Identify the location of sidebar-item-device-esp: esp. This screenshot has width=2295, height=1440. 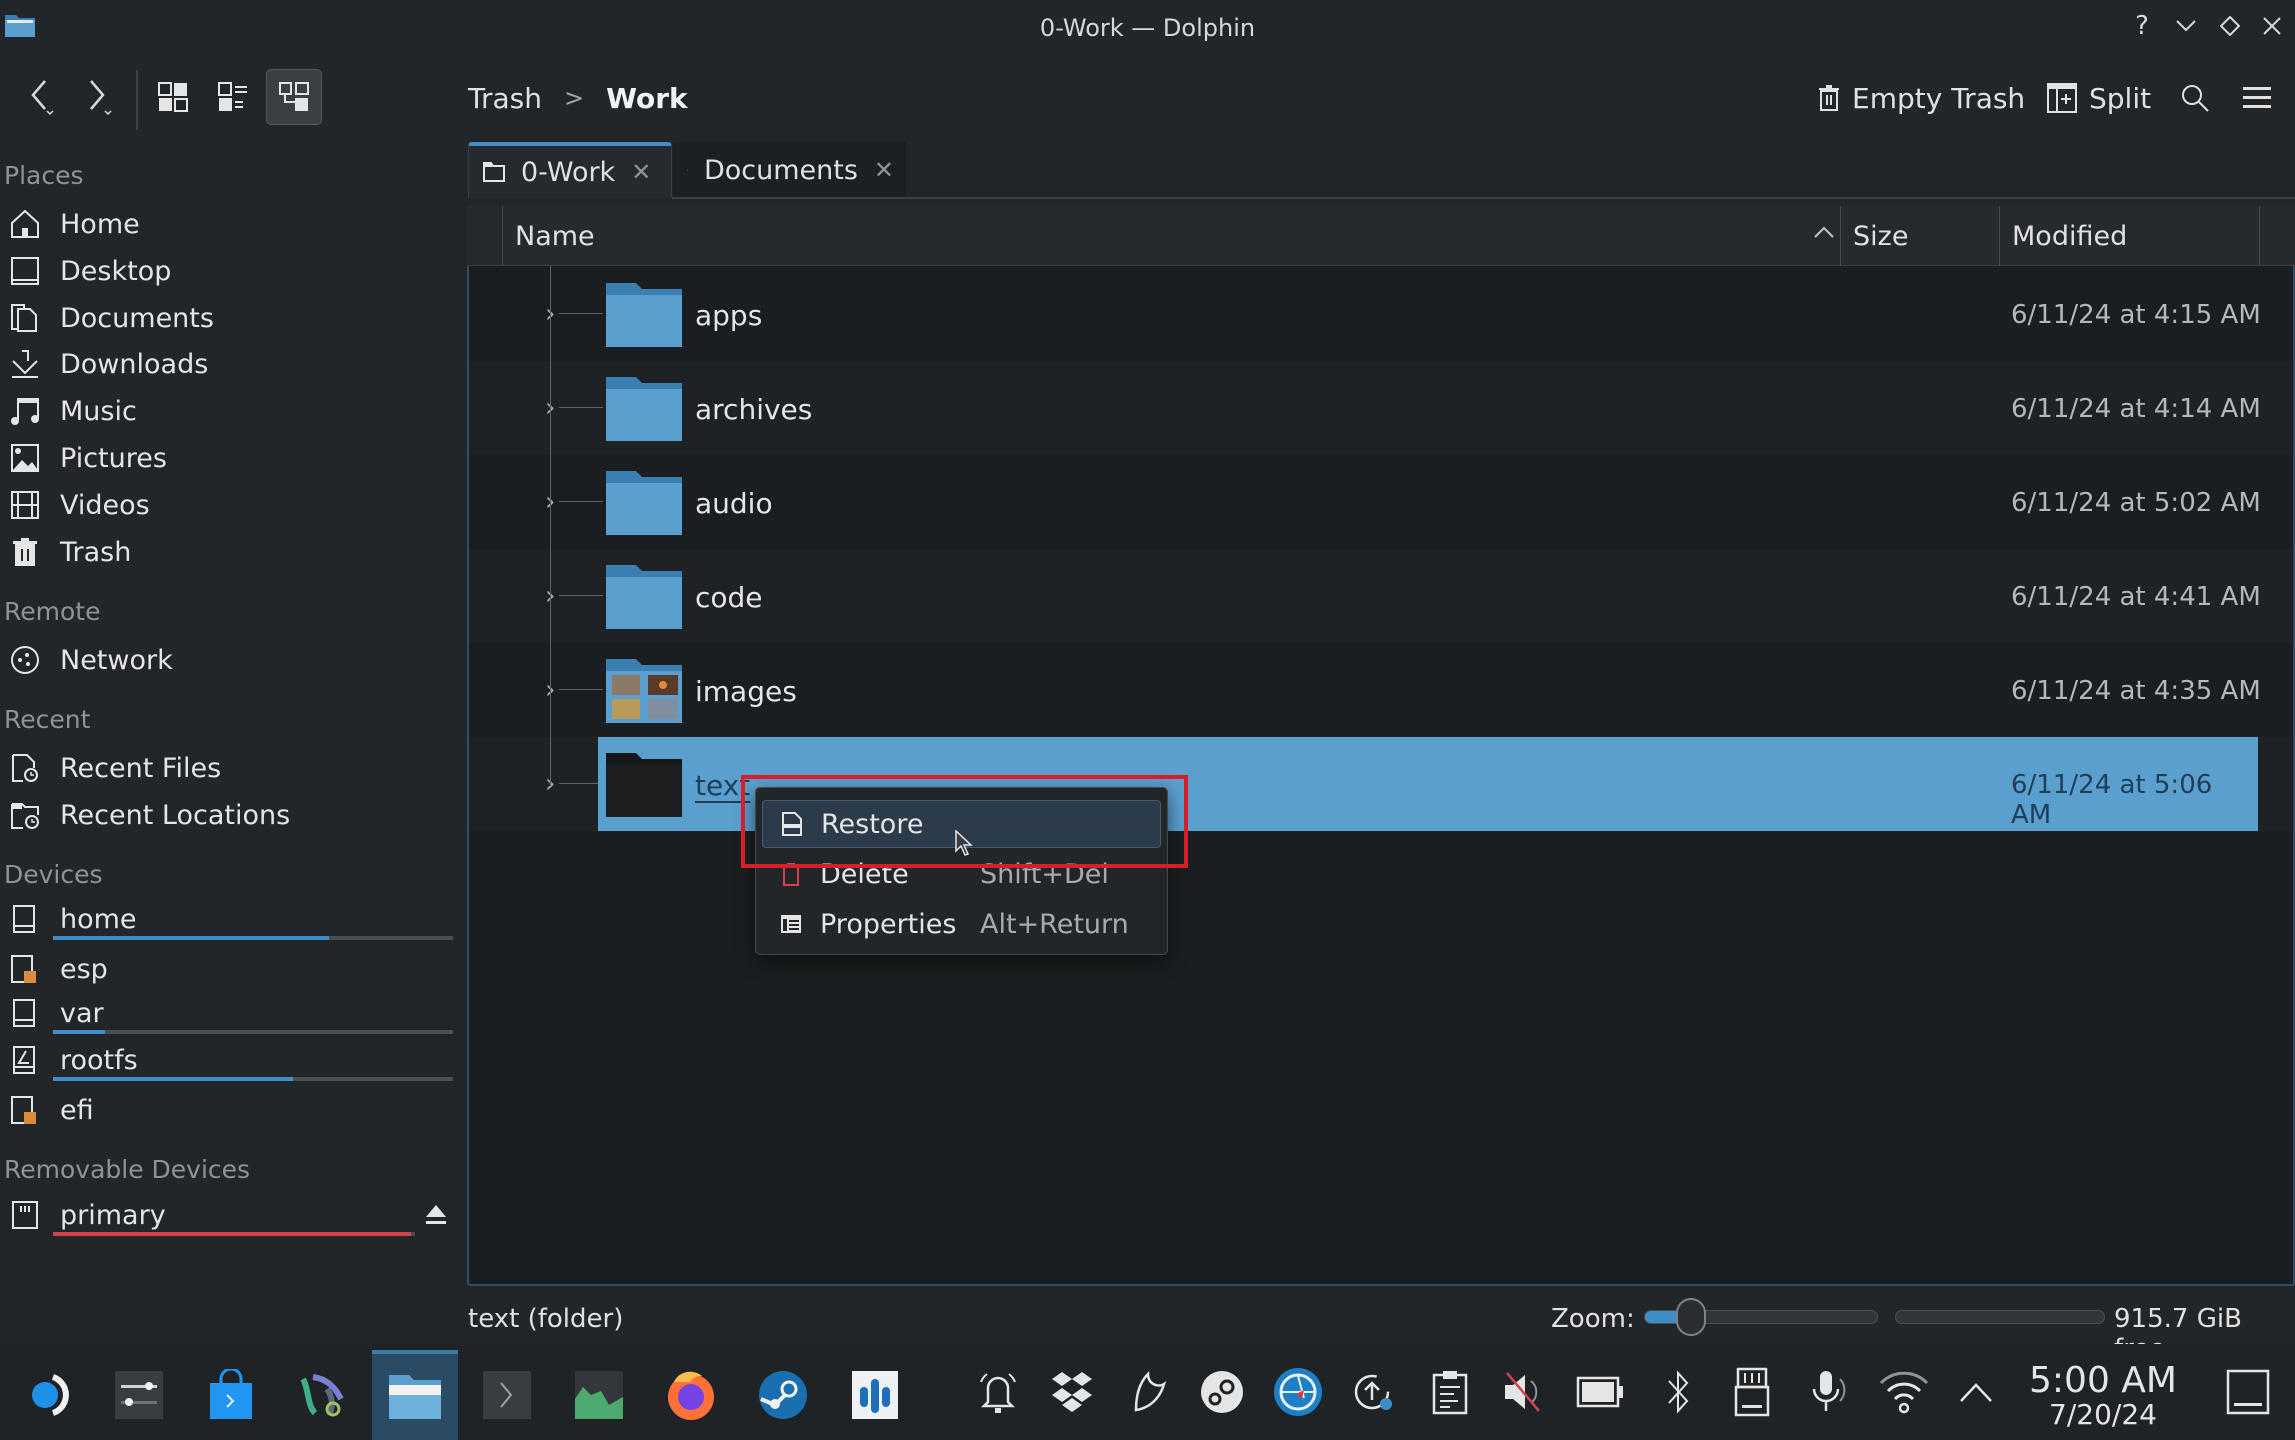
(232, 969).